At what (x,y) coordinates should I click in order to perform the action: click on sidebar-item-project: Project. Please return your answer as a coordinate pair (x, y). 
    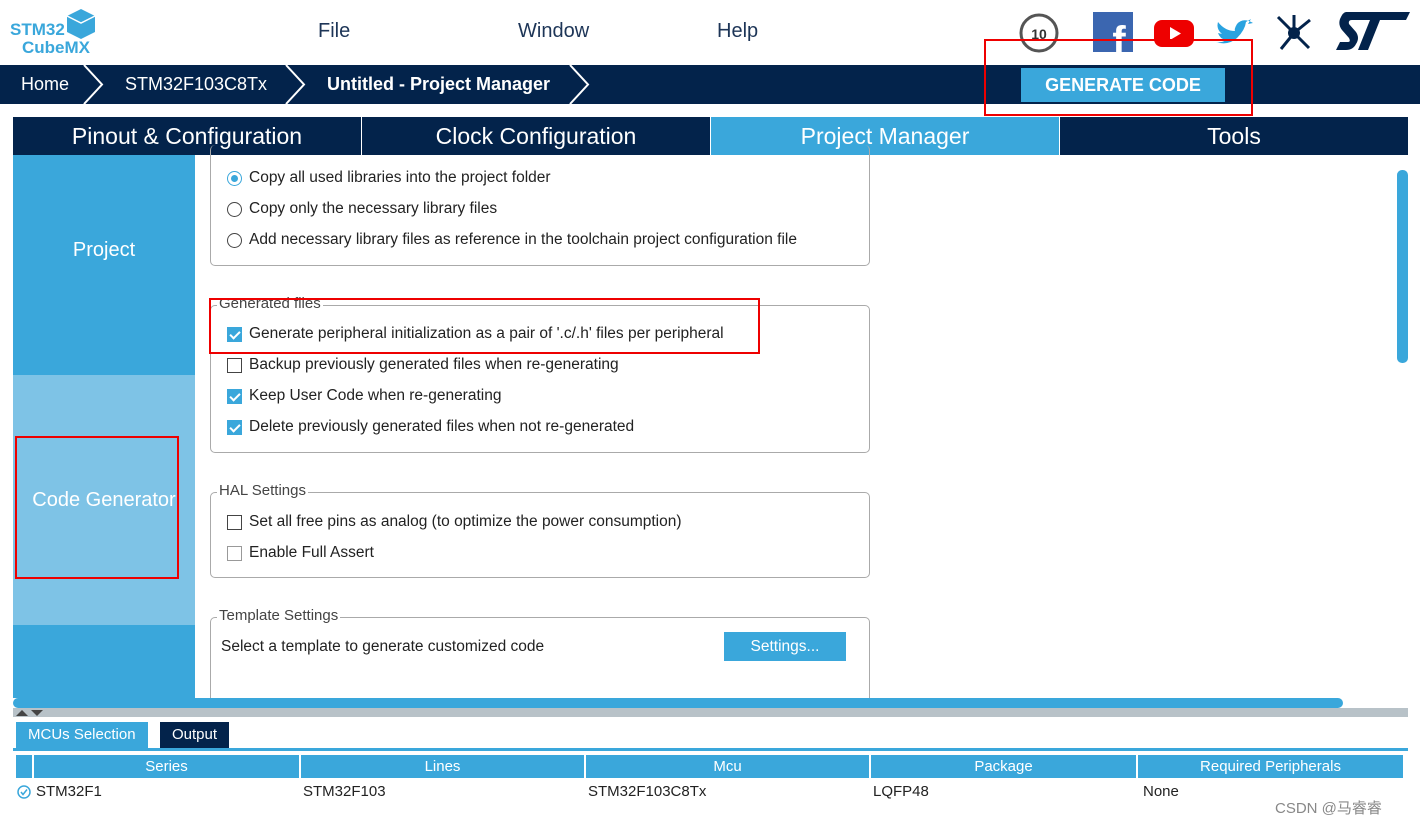
    Looking at the image, I should click on (104, 263).